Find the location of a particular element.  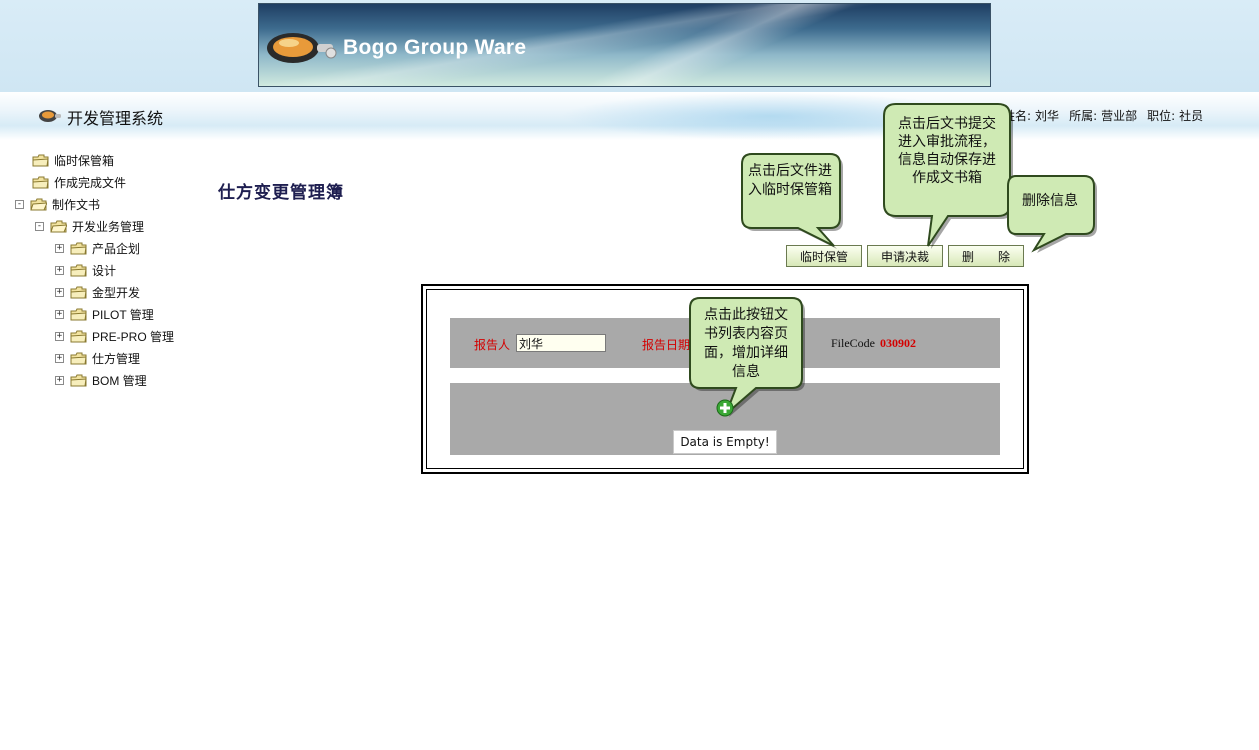

sidebar-item-label: 仕方管理 is located at coordinates (116, 358).